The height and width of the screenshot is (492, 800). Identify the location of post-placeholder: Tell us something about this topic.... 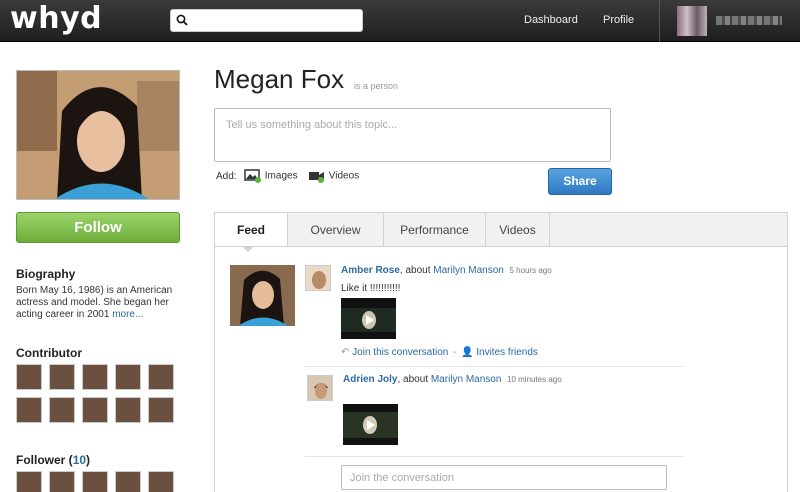
(312, 125).